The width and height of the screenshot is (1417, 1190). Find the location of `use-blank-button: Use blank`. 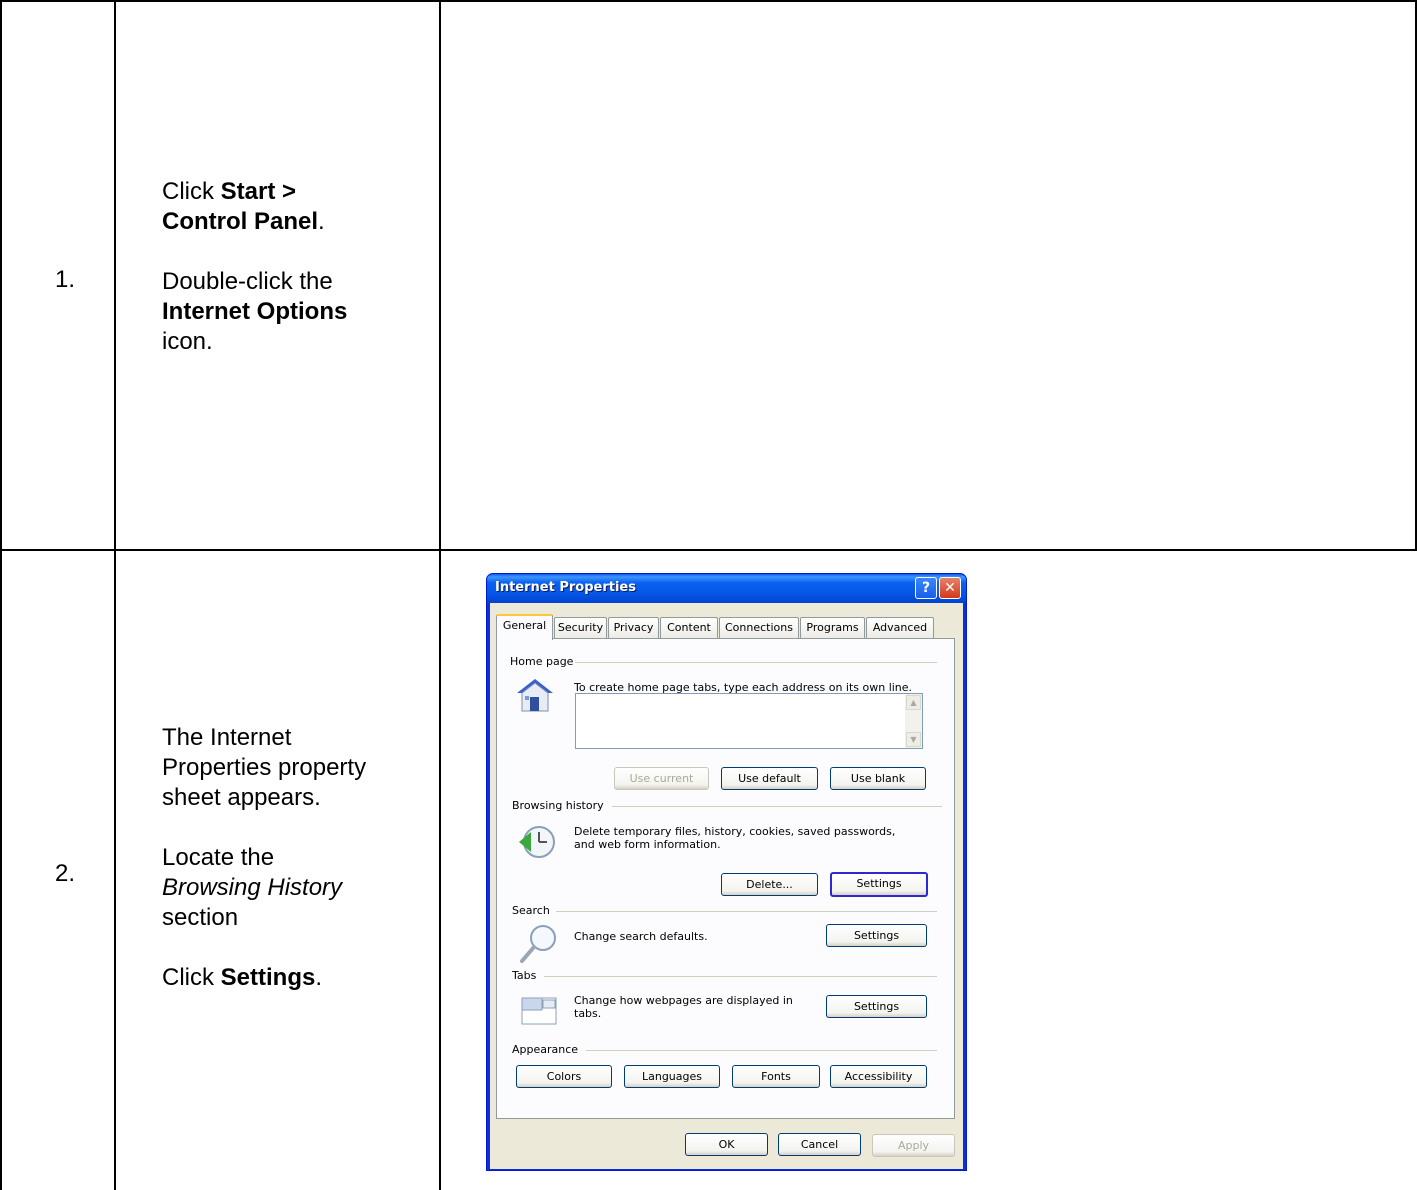

use-blank-button: Use blank is located at coordinates (878, 778).